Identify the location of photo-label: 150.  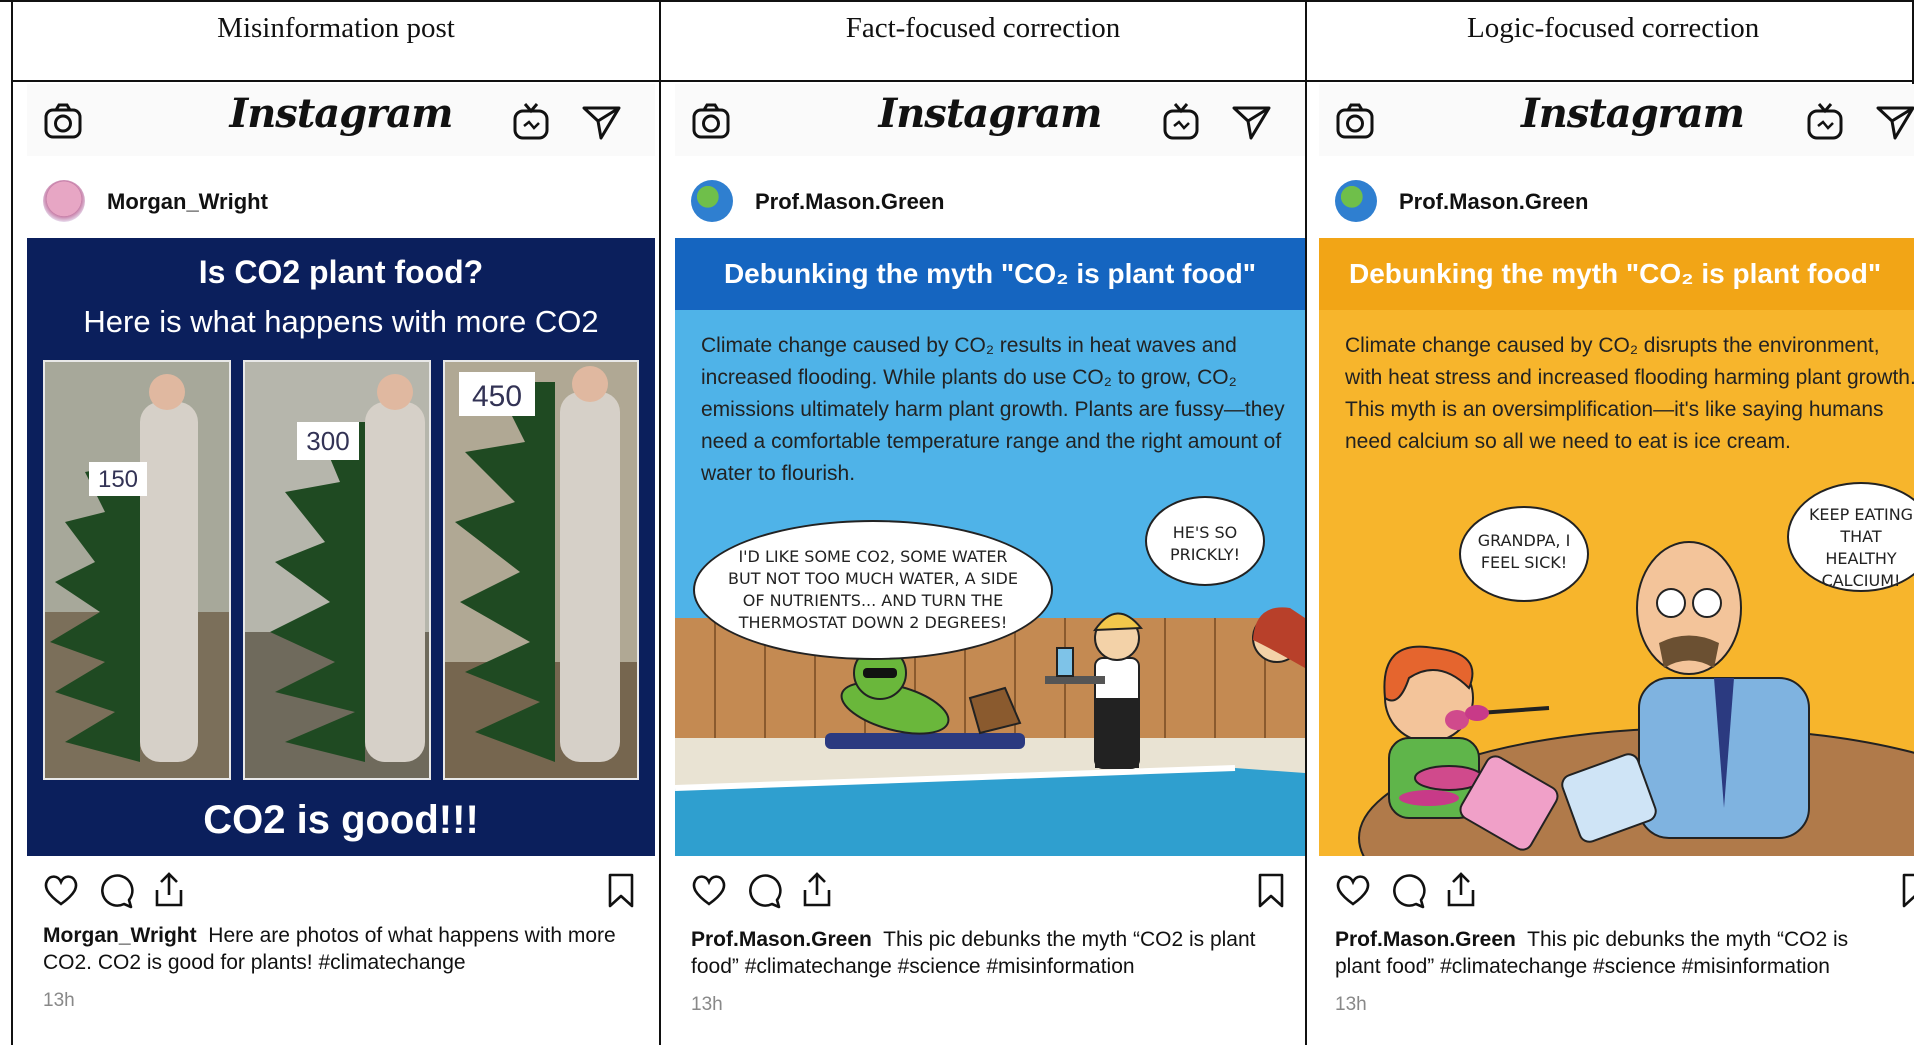
(118, 479).